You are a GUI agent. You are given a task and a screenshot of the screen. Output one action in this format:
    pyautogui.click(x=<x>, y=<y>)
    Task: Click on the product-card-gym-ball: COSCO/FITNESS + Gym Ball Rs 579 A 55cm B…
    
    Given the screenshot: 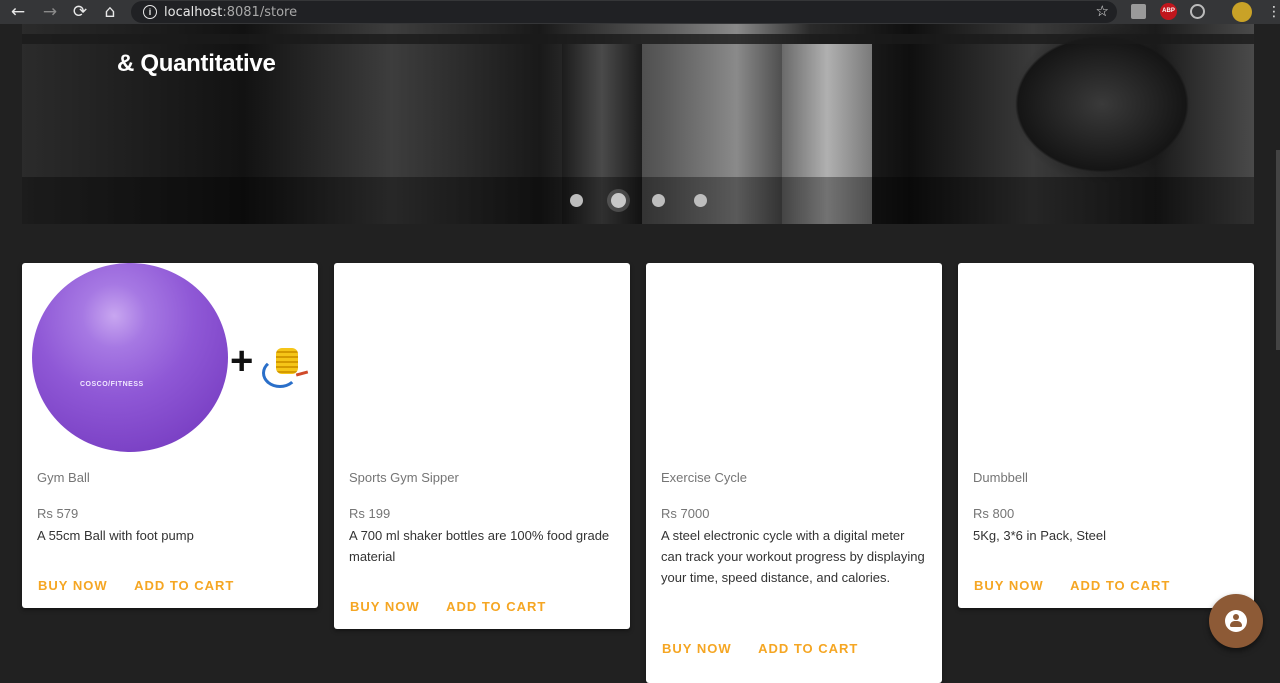 What is the action you would take?
    pyautogui.click(x=170, y=435)
    